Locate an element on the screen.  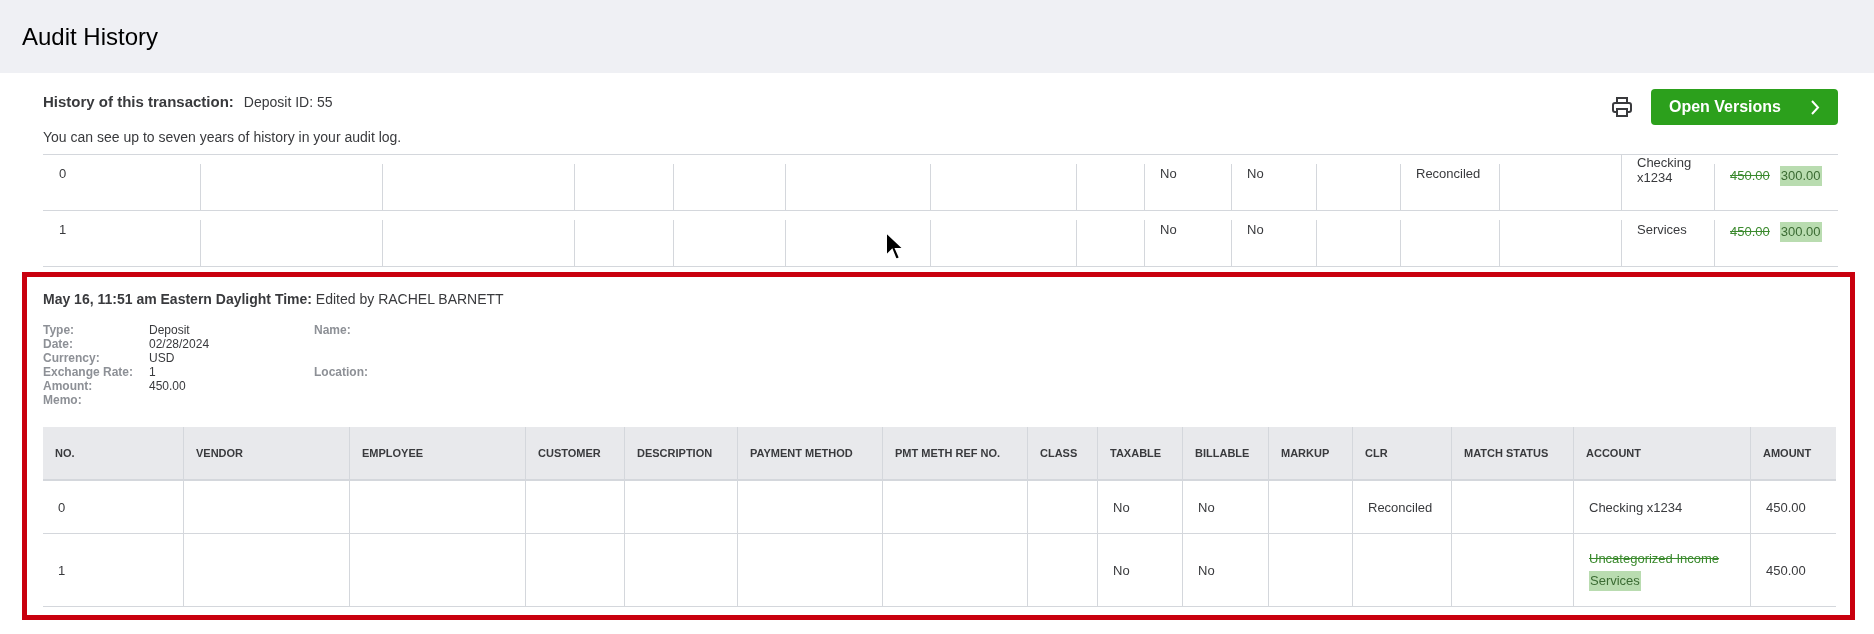
chevron-right-icon is located at coordinates (1815, 107).